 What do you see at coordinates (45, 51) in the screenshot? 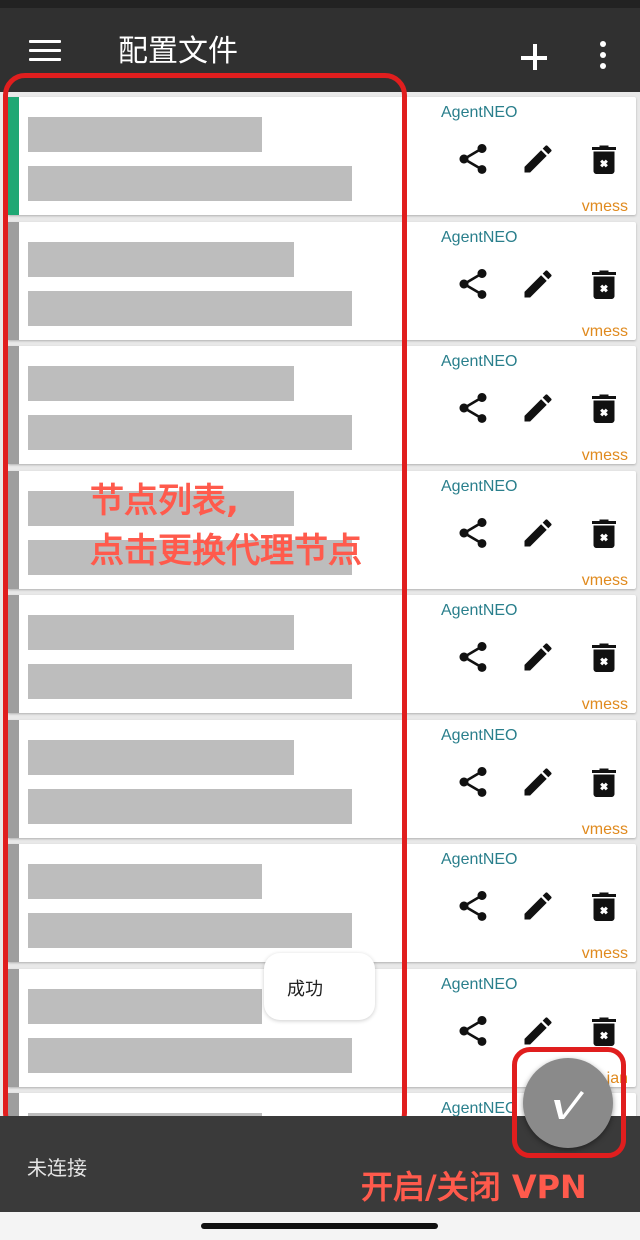
I see `menu-icon` at bounding box center [45, 51].